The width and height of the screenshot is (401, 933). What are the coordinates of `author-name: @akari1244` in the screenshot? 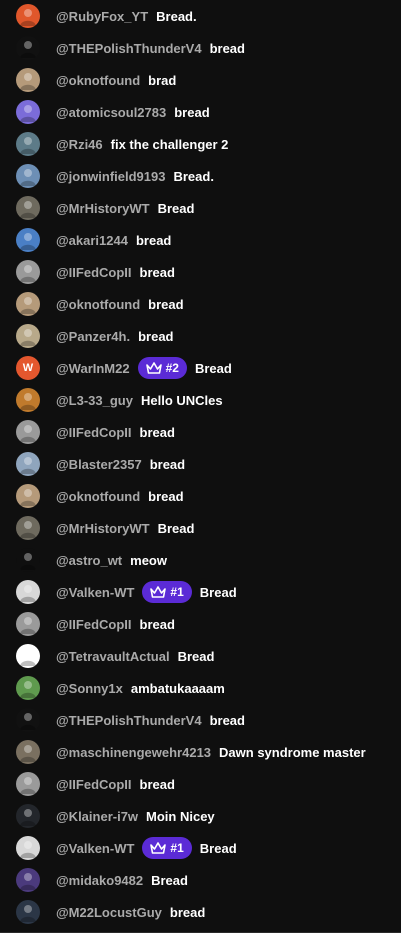 It's located at (92, 240).